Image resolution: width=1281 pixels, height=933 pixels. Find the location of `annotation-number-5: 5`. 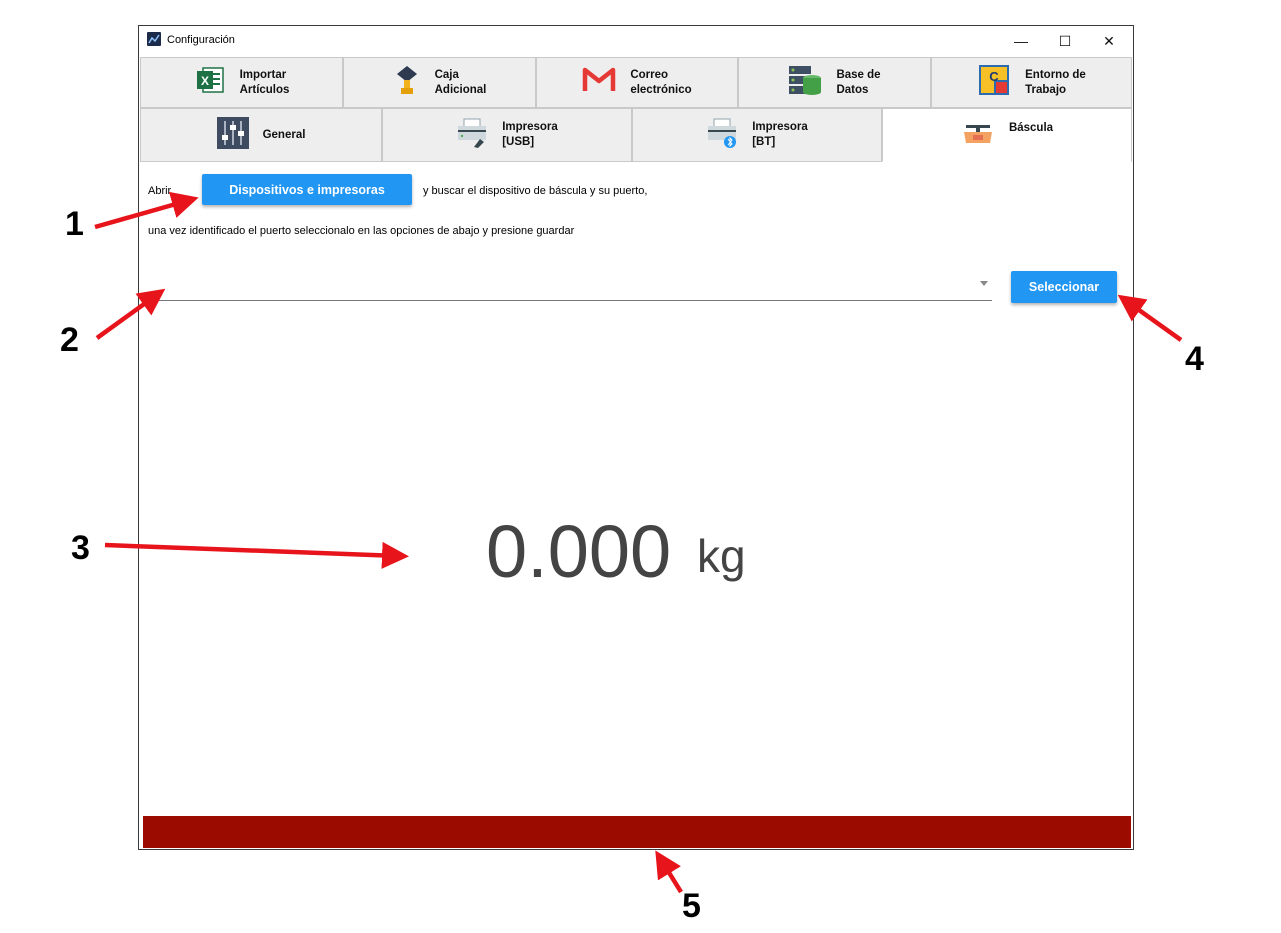

annotation-number-5: 5 is located at coordinates (691, 906).